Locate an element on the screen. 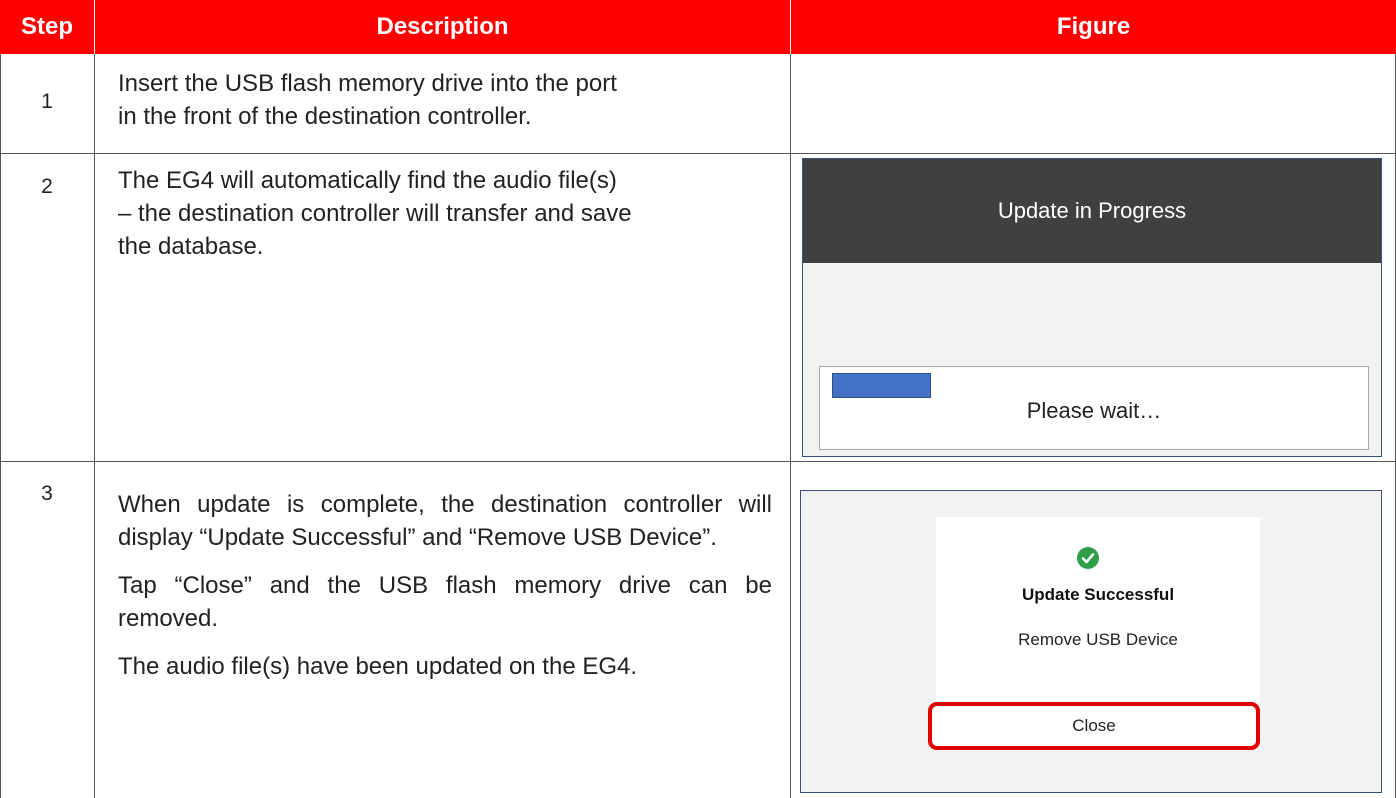  header-figure: Figure is located at coordinates (1093, 27).